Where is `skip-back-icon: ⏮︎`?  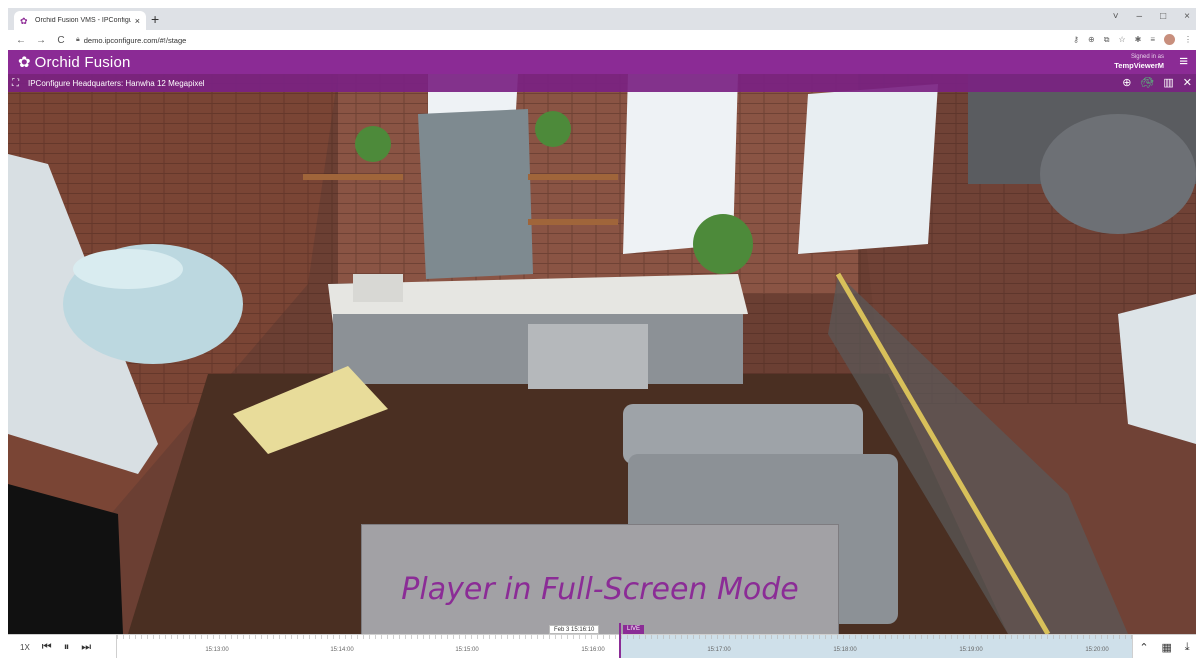 skip-back-icon: ⏮︎ is located at coordinates (47, 647).